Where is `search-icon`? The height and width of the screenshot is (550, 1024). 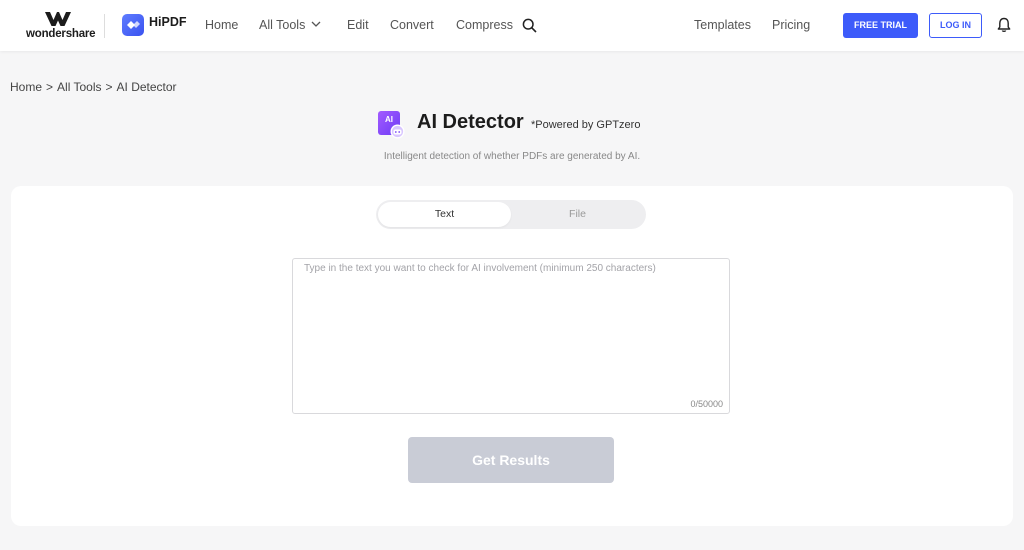
search-icon is located at coordinates (529, 25).